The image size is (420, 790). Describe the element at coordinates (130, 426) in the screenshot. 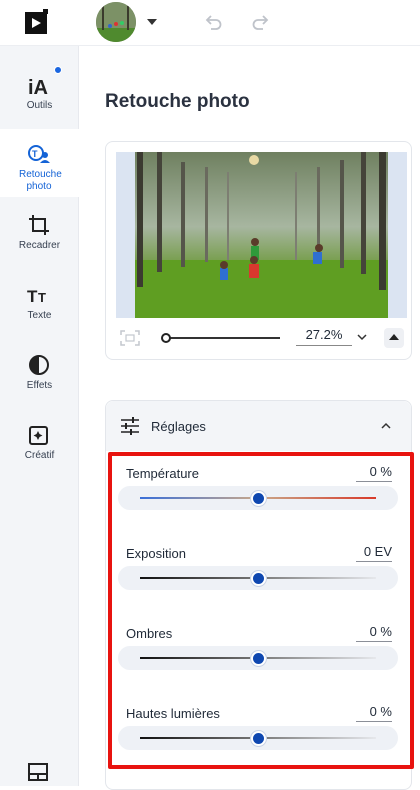

I see `sliders-icon` at that location.